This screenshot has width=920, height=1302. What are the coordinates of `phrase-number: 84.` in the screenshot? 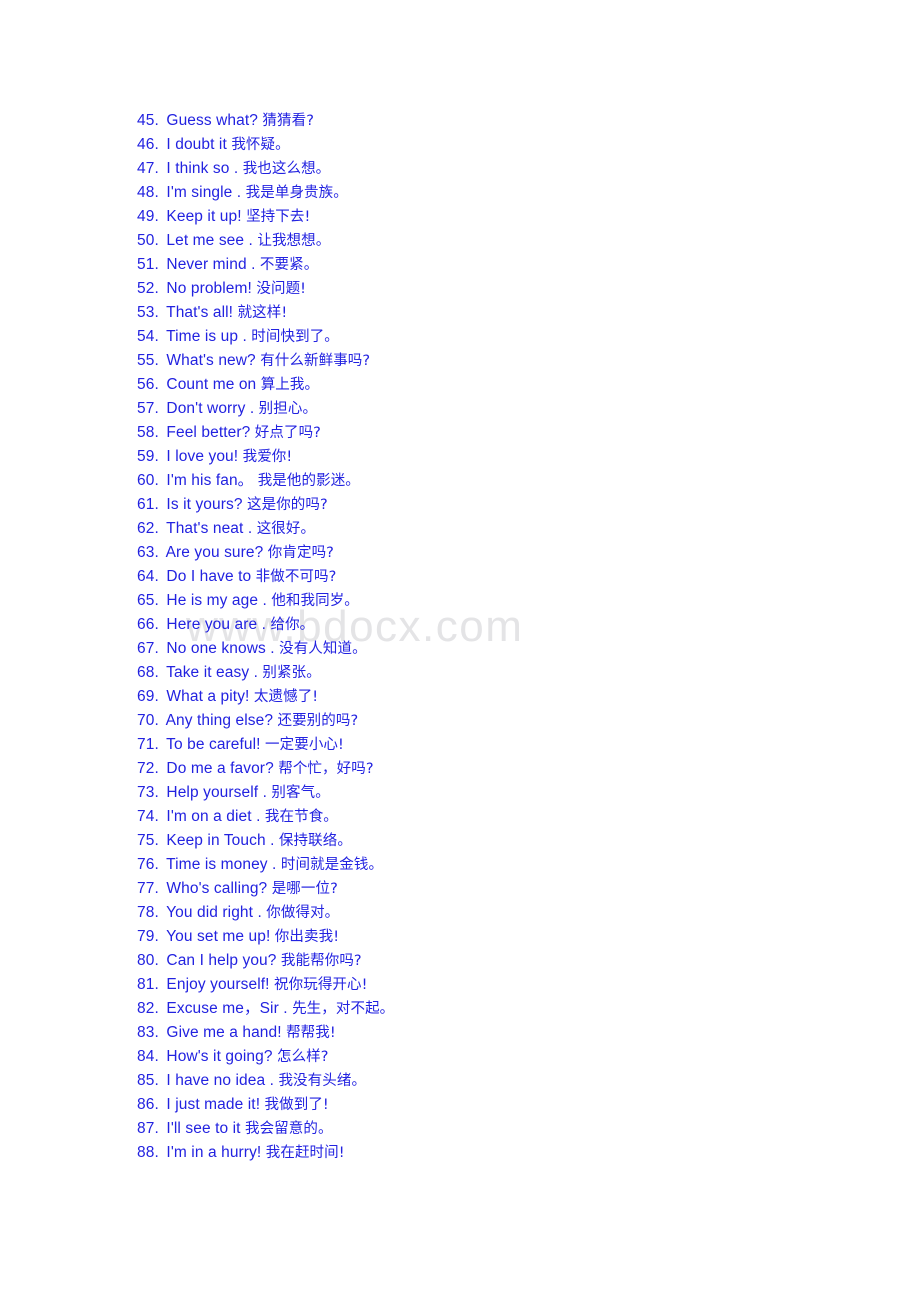 It's located at (148, 1056).